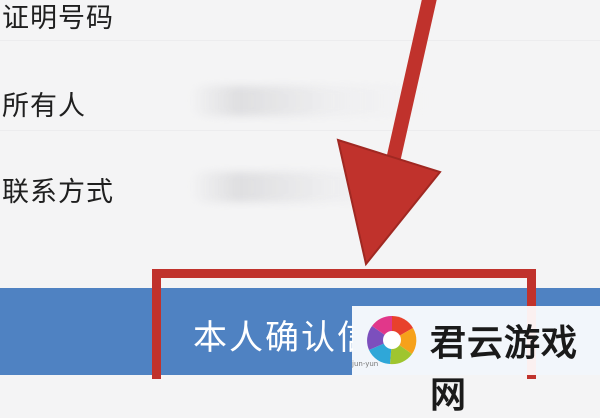  Describe the element at coordinates (504, 369) in the screenshot. I see `watermark-text: 君云游戏网` at that location.